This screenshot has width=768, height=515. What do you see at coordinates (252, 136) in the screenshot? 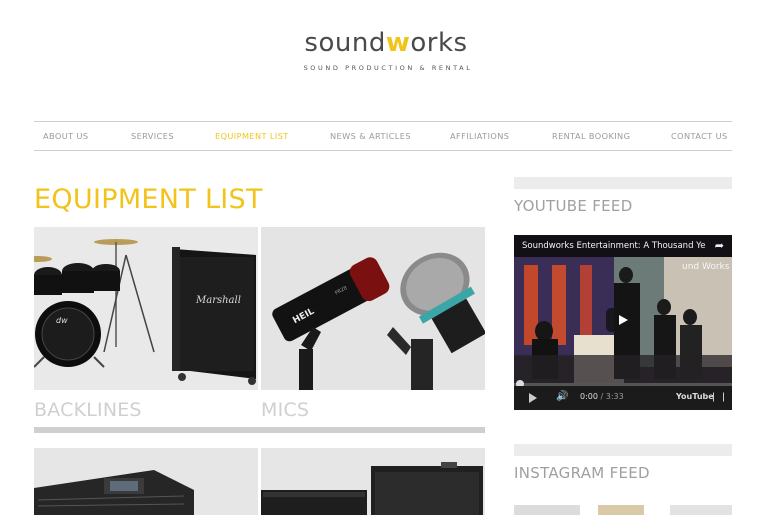
I see `nav-equipment-list: EQUIPMENT LIST` at bounding box center [252, 136].